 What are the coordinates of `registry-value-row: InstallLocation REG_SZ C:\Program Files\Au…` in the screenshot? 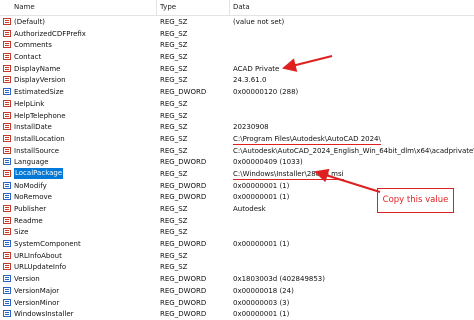 It's located at (237, 139).